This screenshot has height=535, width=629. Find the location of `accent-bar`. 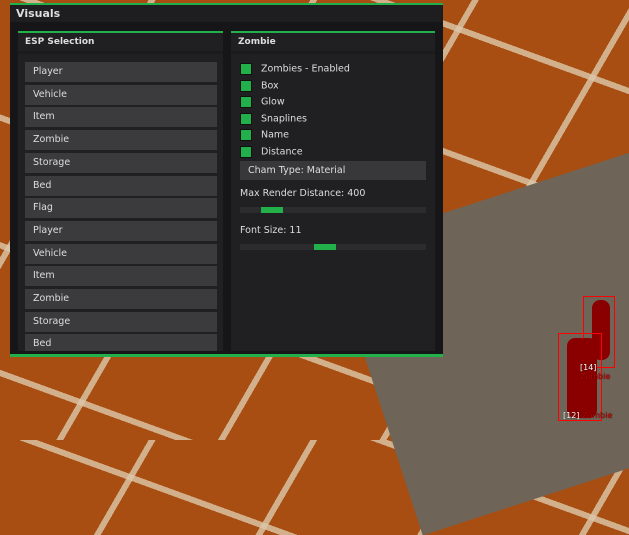

accent-bar is located at coordinates (226, 355).